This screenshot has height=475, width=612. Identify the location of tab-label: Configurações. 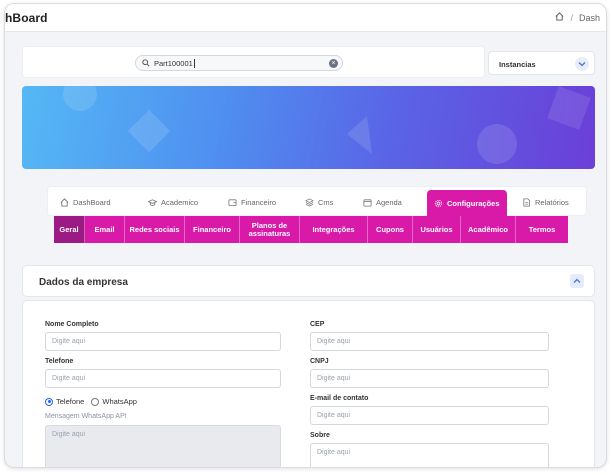
(473, 203).